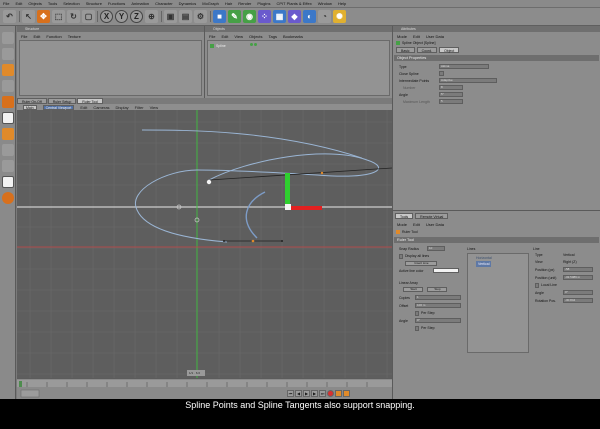  Describe the element at coordinates (8, 118) in the screenshot. I see `edges-mode-icon` at that location.